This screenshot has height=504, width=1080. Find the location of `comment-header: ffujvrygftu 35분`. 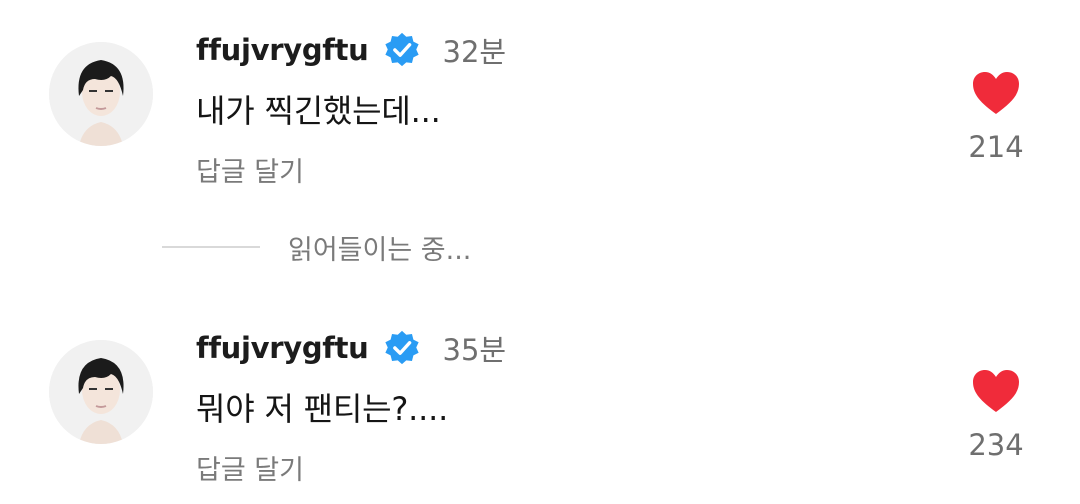

comment-header: ffujvrygftu 35분 is located at coordinates (351, 348).